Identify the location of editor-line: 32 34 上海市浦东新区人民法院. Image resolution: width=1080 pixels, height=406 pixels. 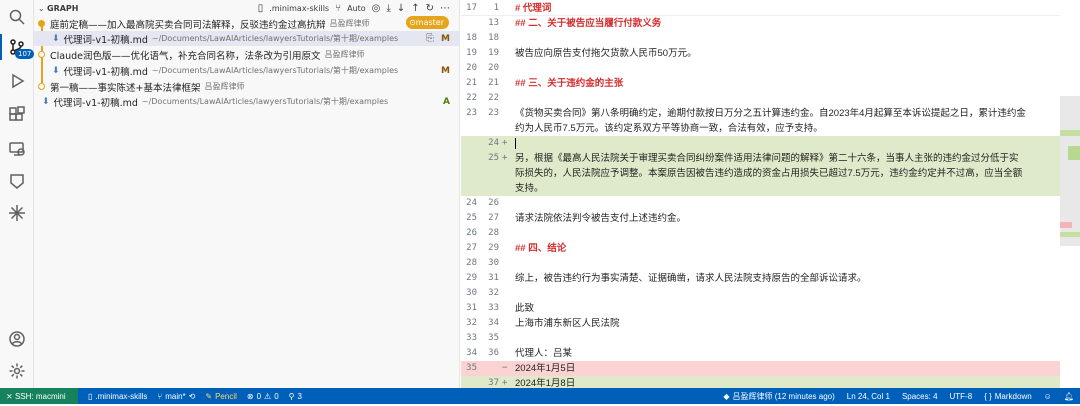
(770, 323).